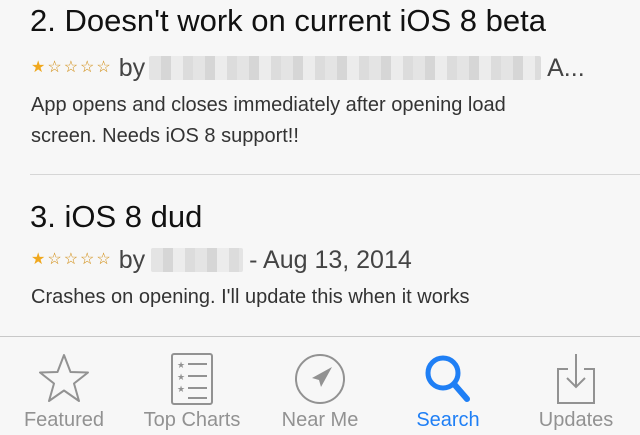 Image resolution: width=640 pixels, height=435 pixels. I want to click on tab-updates: Updates, so click(576, 386).